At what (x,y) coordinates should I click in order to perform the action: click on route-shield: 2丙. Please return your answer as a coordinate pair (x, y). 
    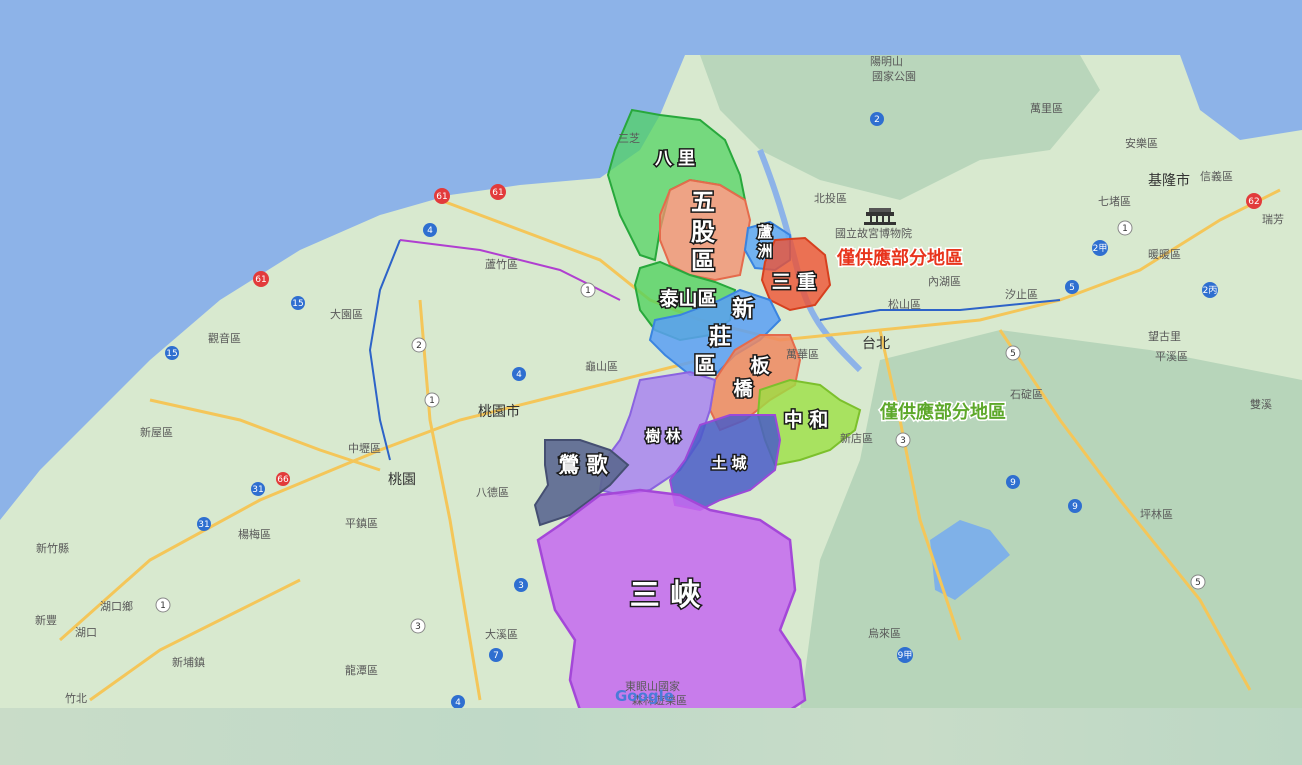
    Looking at the image, I should click on (1210, 290).